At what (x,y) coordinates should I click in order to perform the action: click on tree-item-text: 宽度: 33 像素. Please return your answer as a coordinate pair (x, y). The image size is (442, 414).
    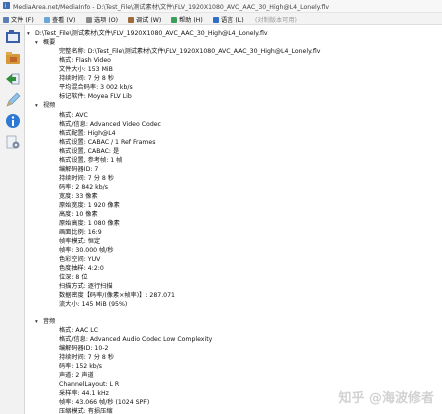
    Looking at the image, I should click on (78, 196).